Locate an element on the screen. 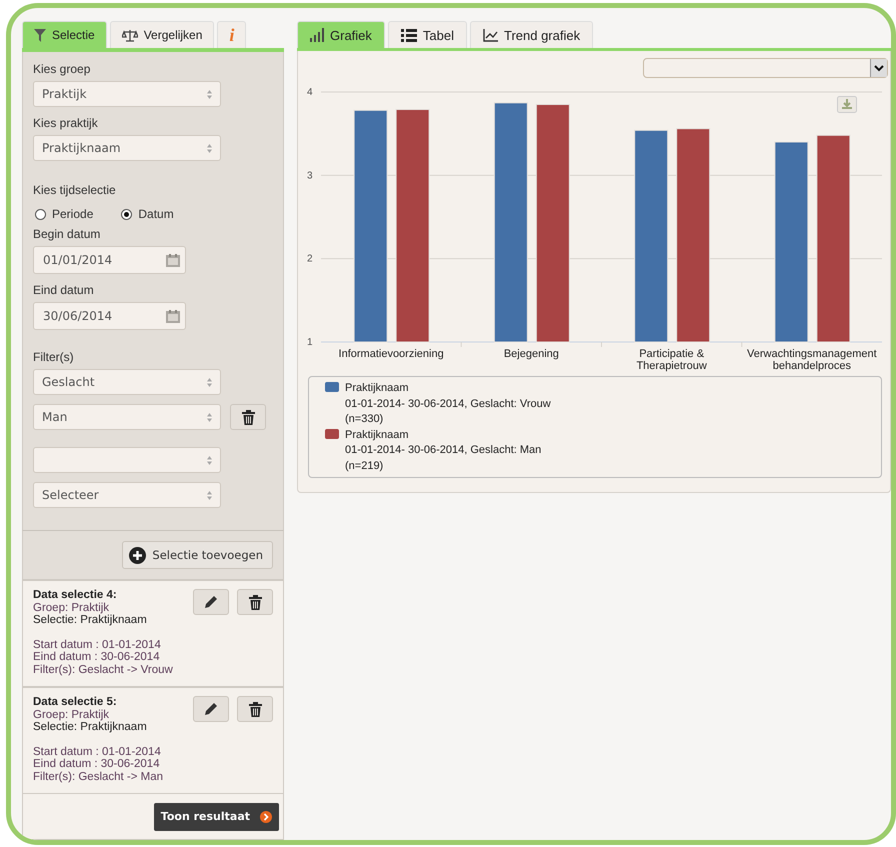  chevron-down-icon is located at coordinates (879, 68).